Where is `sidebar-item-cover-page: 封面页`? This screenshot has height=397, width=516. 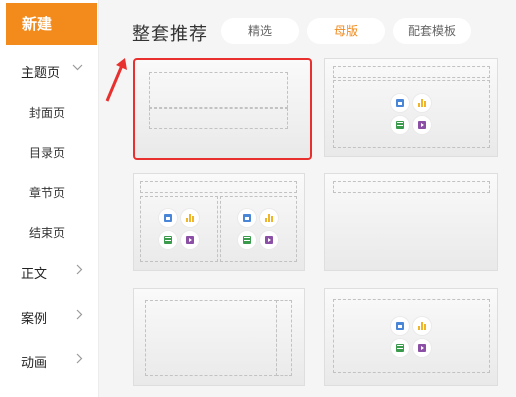 sidebar-item-cover-page: 封面页 is located at coordinates (48, 112).